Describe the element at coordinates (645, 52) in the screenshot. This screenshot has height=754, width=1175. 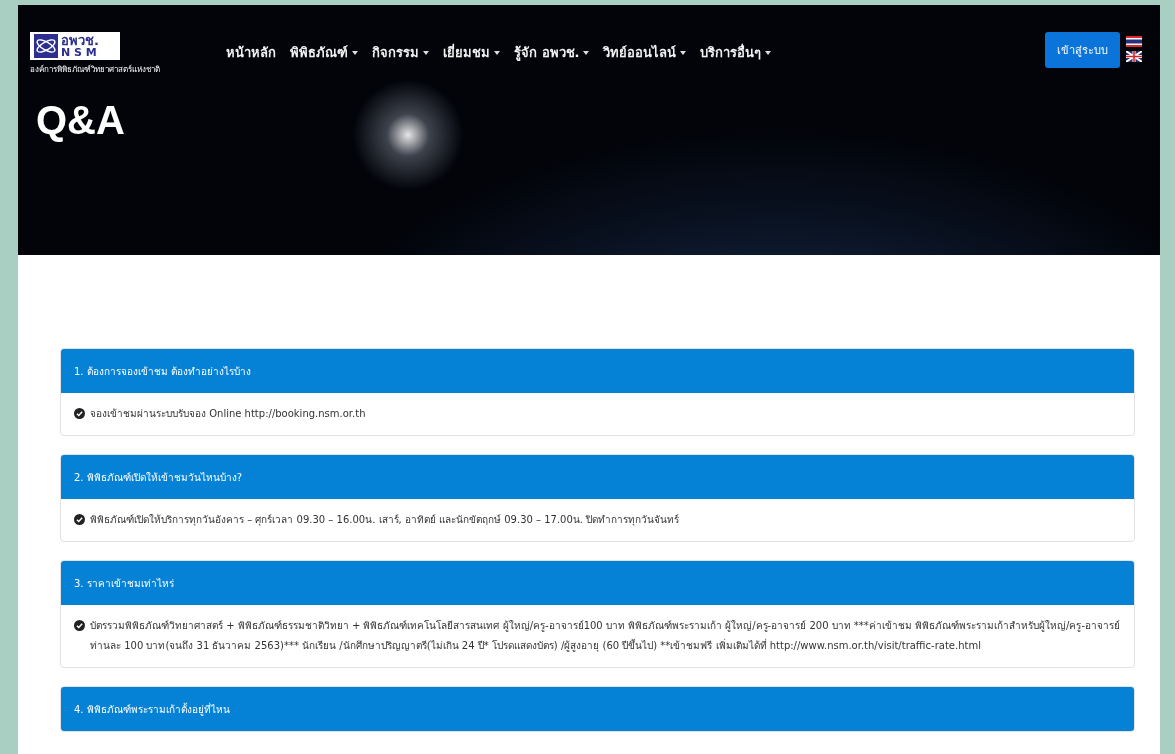
I see `nav-link: วิทย์ออนไลน์` at that location.